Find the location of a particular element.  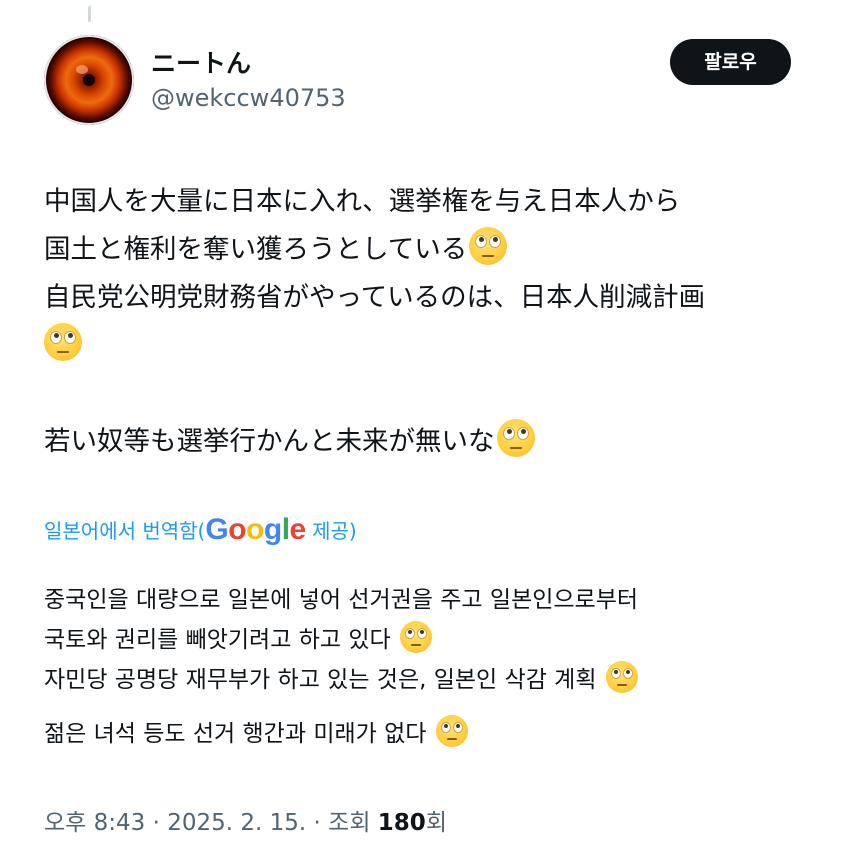

user-handle: @wekccw40753 is located at coordinates (248, 98).